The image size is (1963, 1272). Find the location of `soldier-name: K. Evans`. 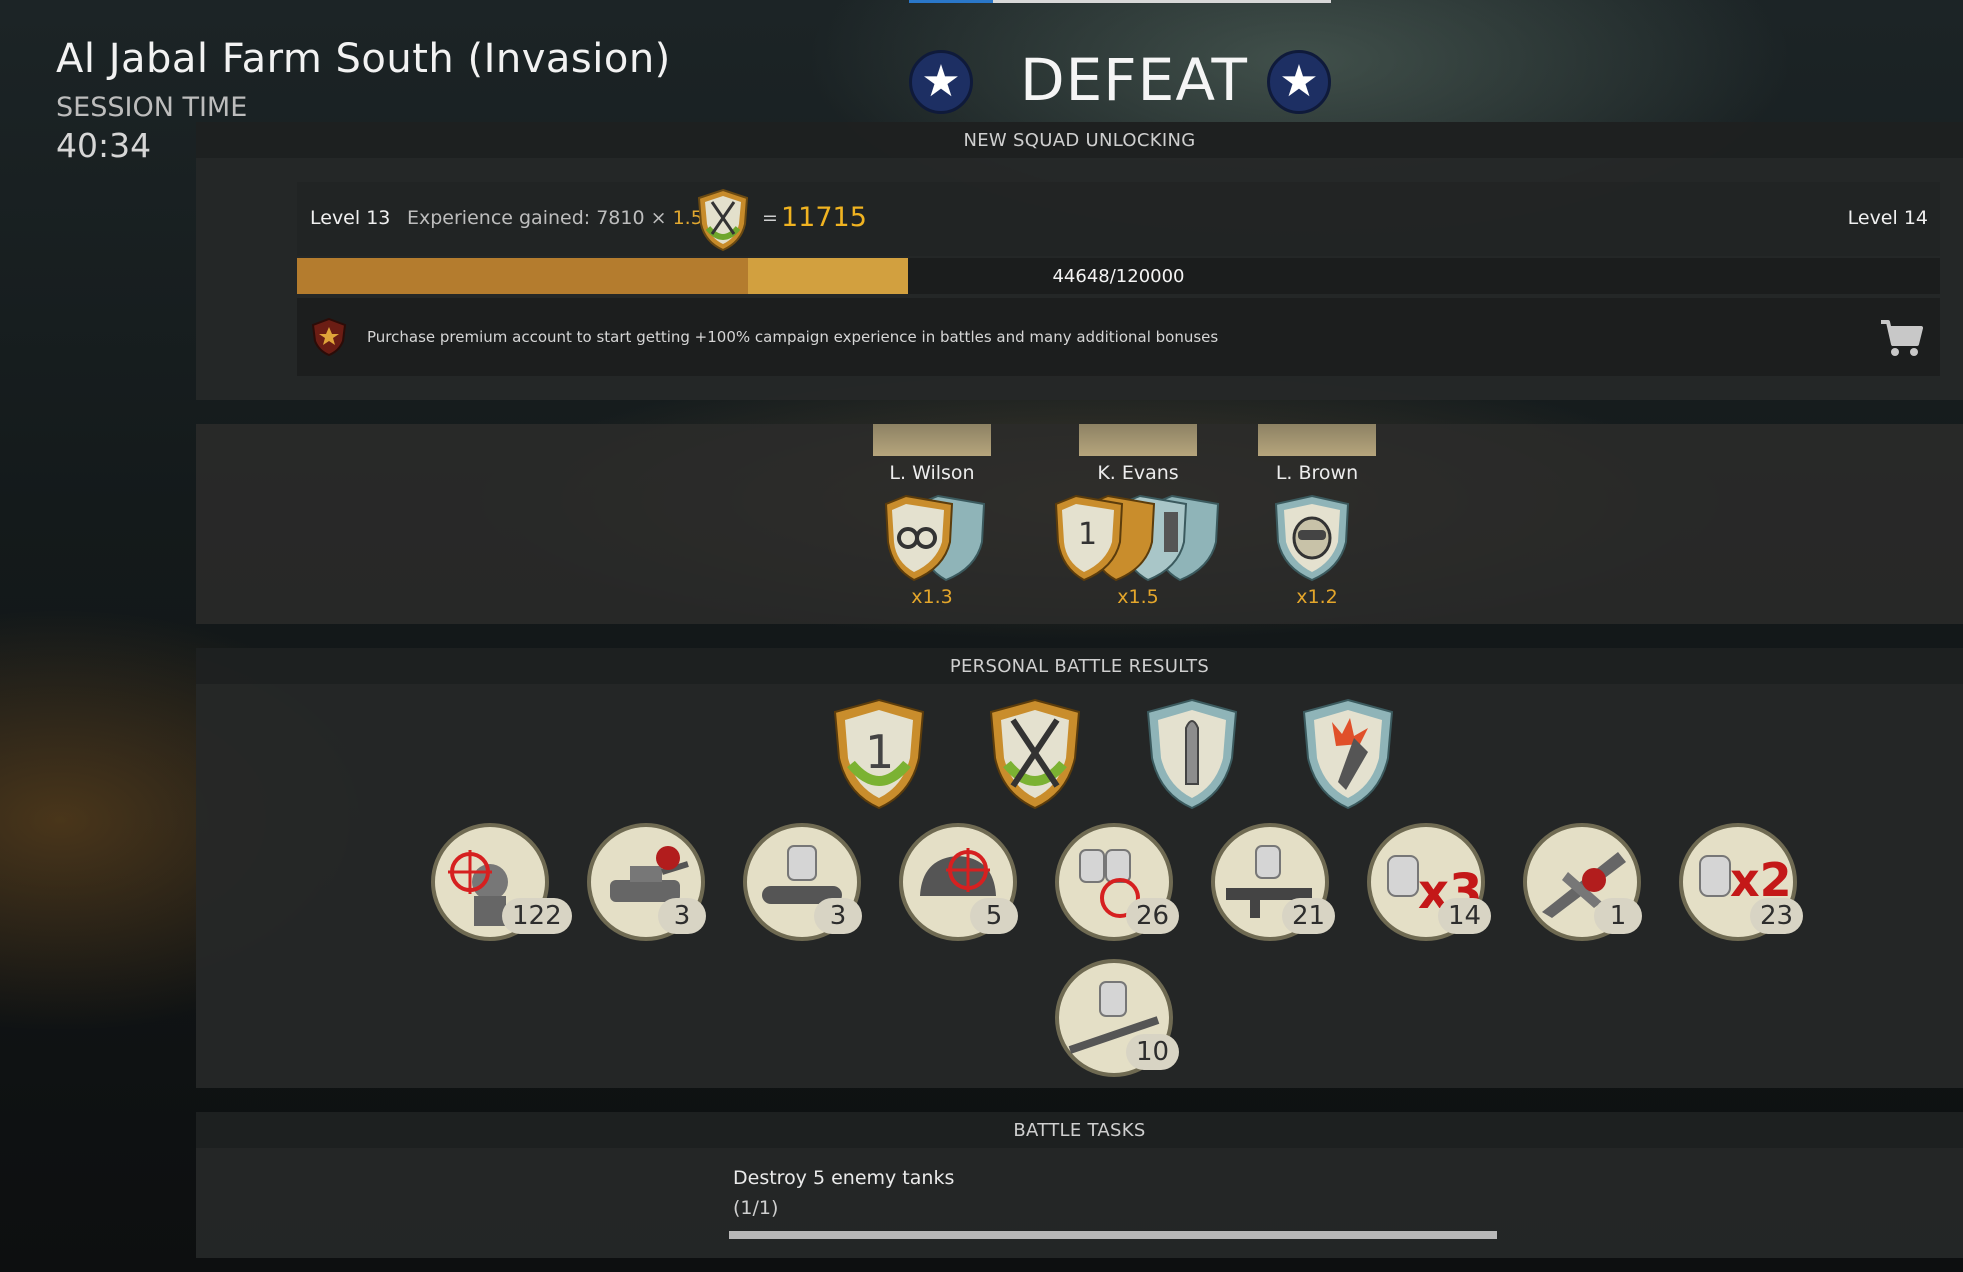

soldier-name: K. Evans is located at coordinates (1138, 473).